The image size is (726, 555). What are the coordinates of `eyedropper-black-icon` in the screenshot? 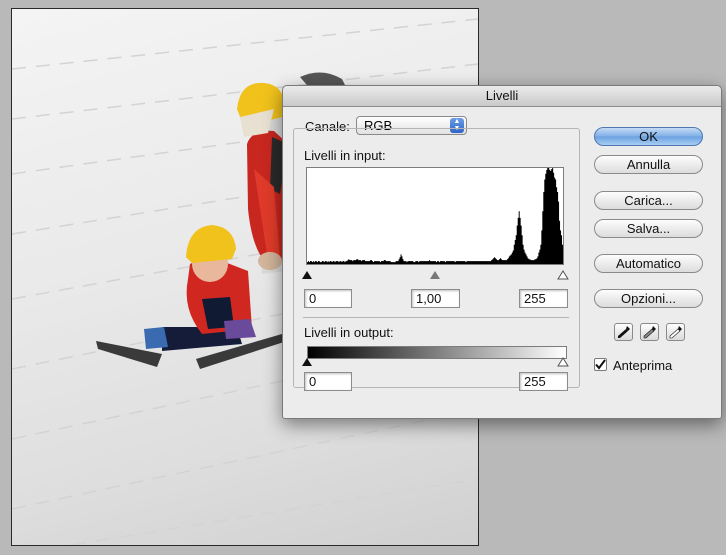 It's located at (624, 332).